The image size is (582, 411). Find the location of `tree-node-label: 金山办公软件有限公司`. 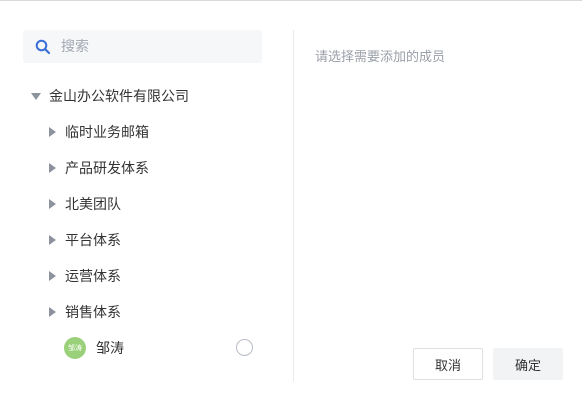

tree-node-label: 金山办公软件有限公司 is located at coordinates (119, 97).